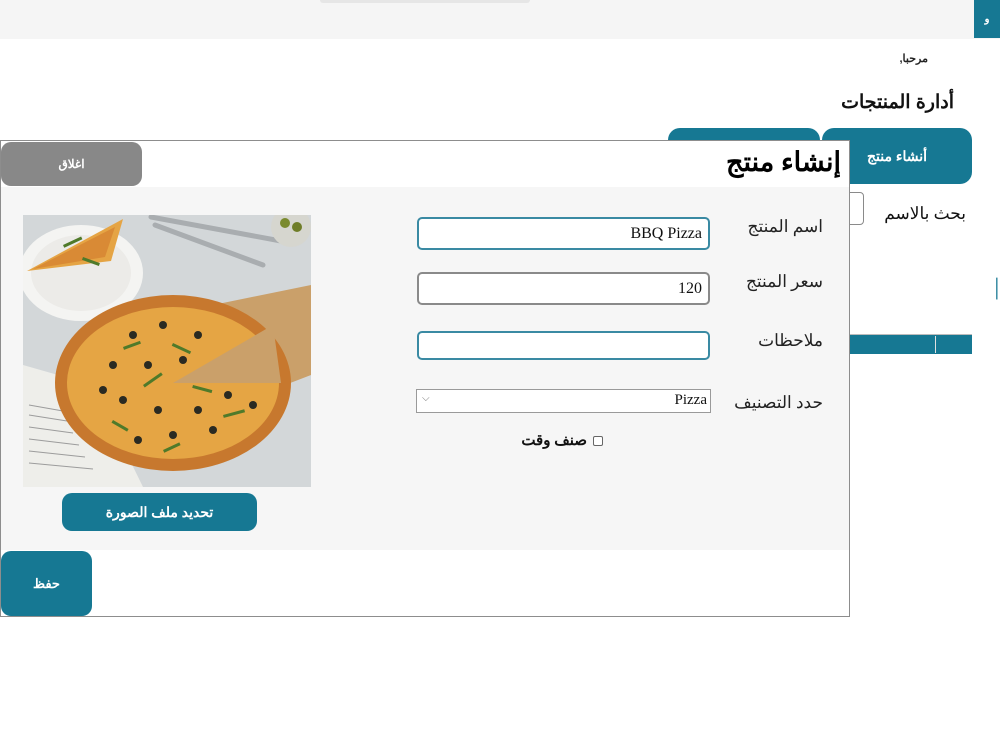 This screenshot has width=1000, height=750. I want to click on search-by-name-label: بحث بالاسم, so click(925, 213).